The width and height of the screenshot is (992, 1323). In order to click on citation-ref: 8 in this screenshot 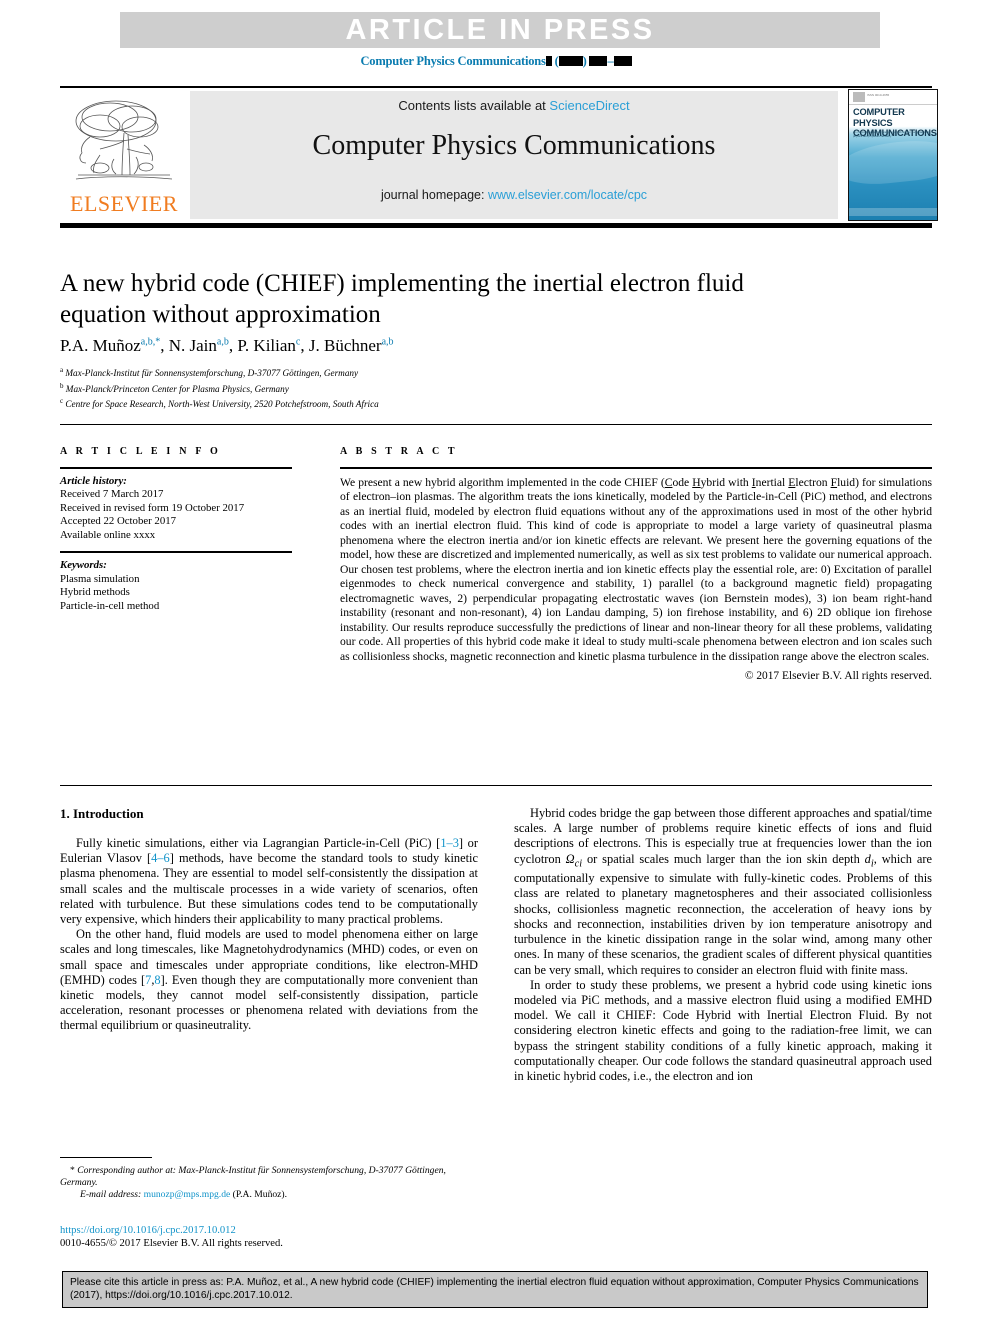, I will do `click(157, 980)`.